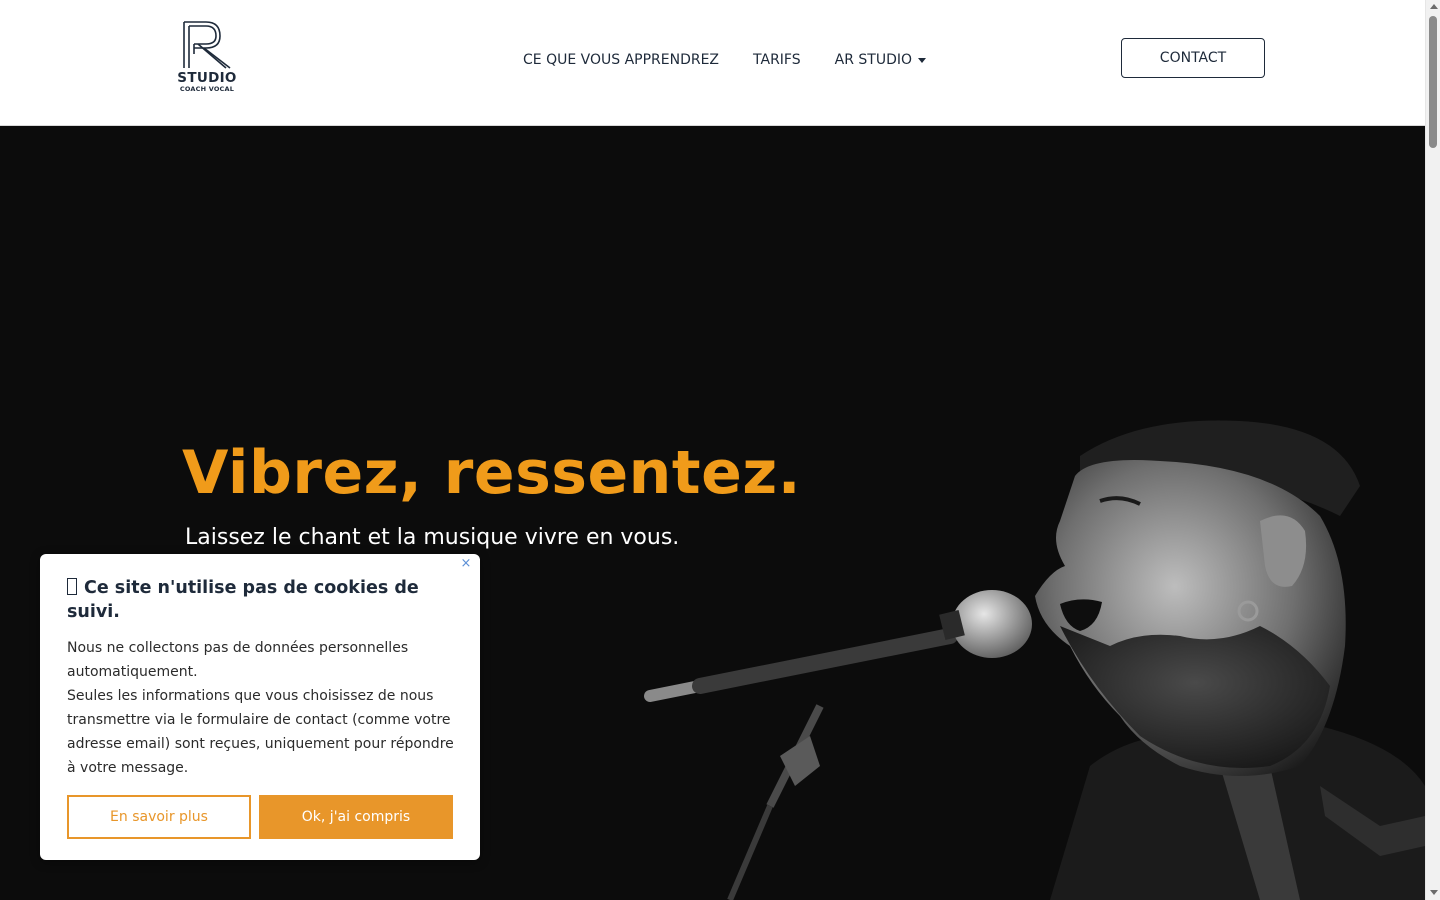 This screenshot has width=1440, height=900. Describe the element at coordinates (1433, 82) in the screenshot. I see `scrollbar-thumb` at that location.